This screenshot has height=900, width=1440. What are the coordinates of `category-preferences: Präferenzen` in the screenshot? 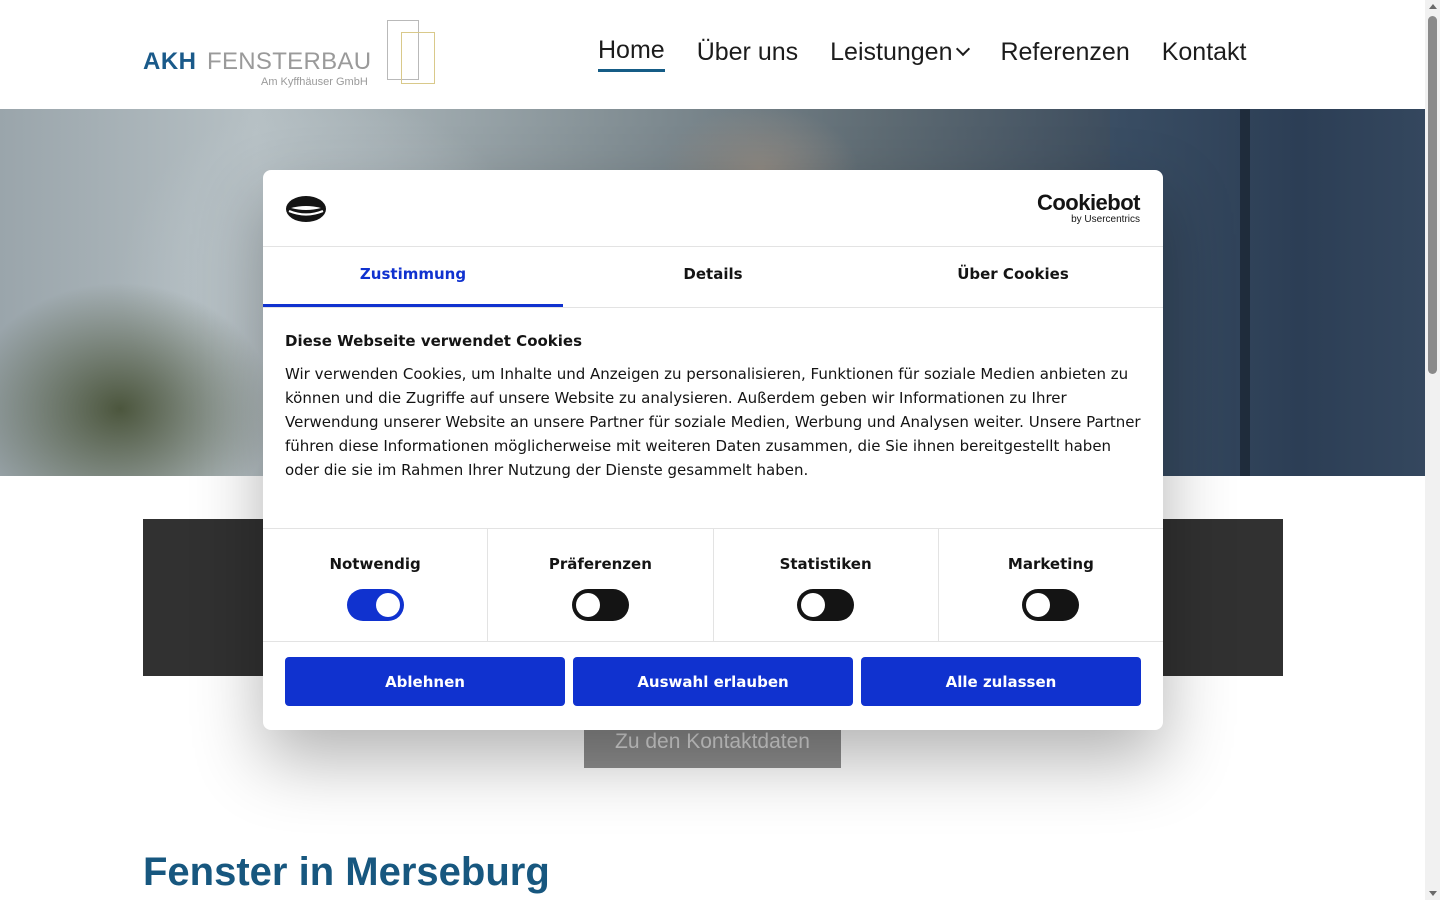 It's located at (601, 585).